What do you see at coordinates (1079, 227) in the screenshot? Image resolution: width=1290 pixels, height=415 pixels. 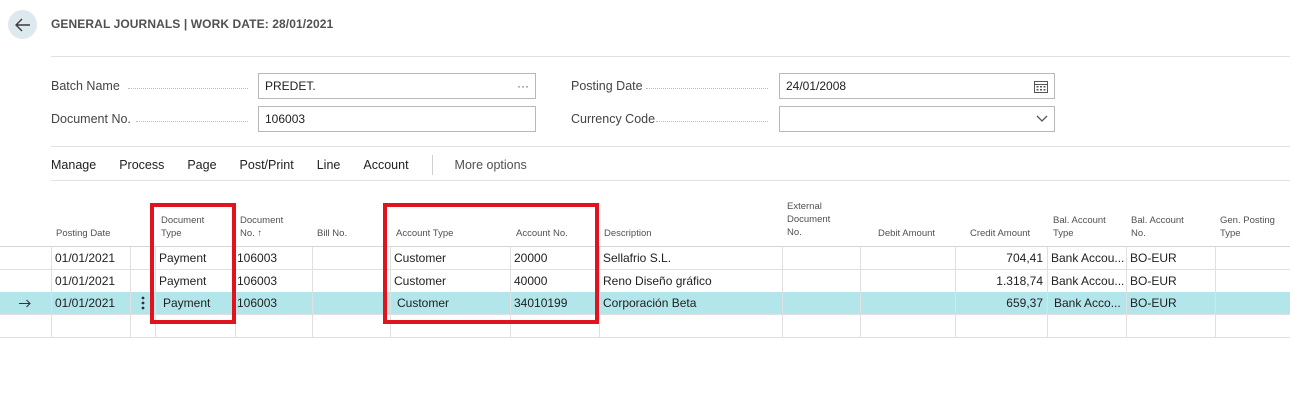 I see `col-header-bal-account-type: Bal. Account Type` at bounding box center [1079, 227].